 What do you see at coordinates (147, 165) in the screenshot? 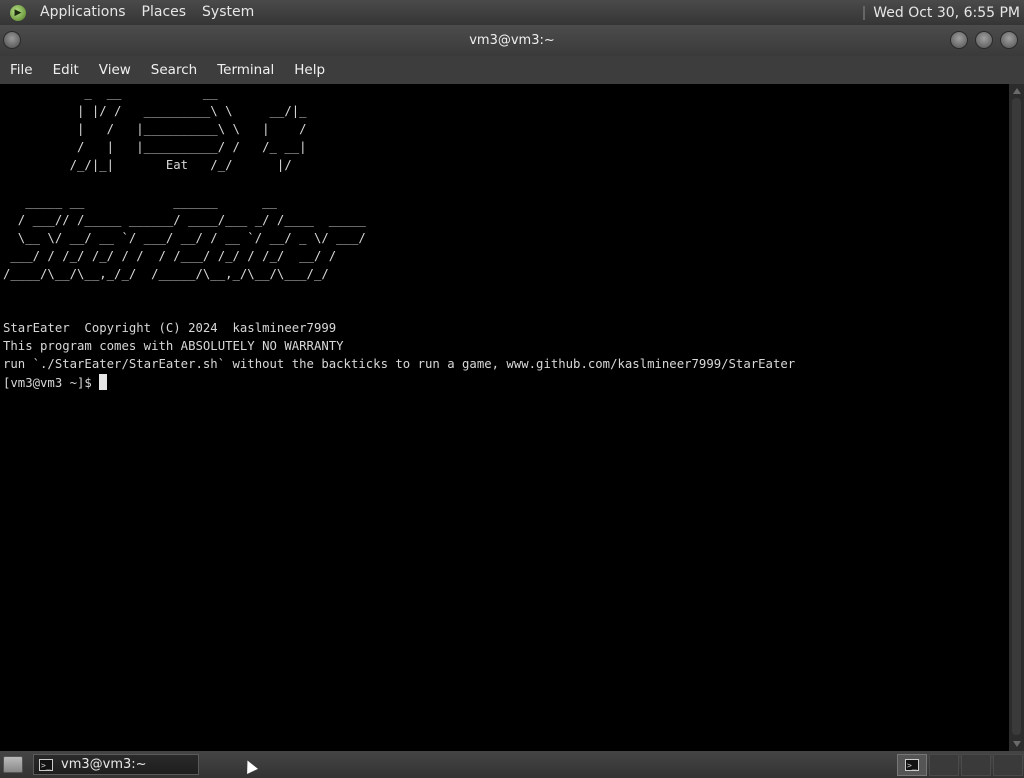
I see `terminal-line: /_/|_| Eat /_/ |/` at bounding box center [147, 165].